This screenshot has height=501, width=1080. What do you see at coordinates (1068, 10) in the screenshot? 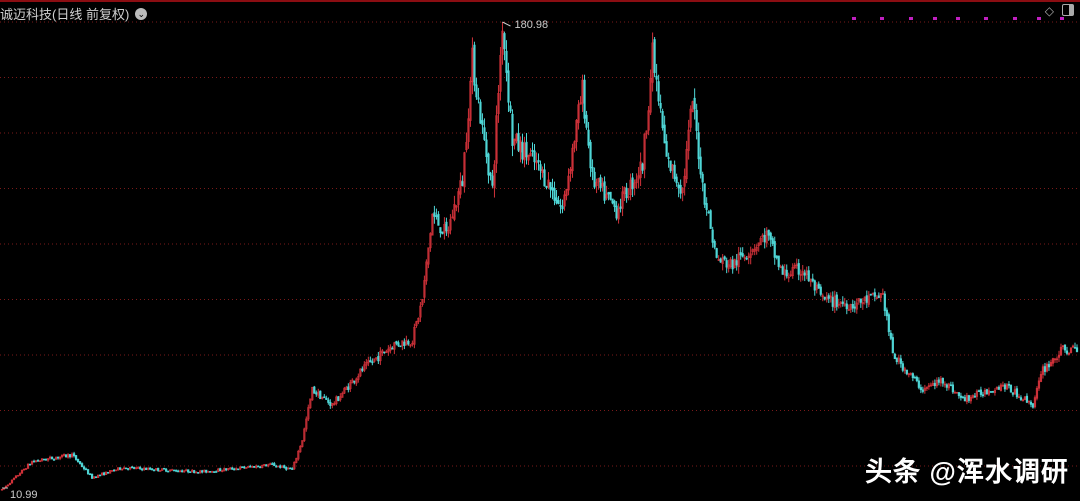
I see `panel-toggle-icon` at bounding box center [1068, 10].